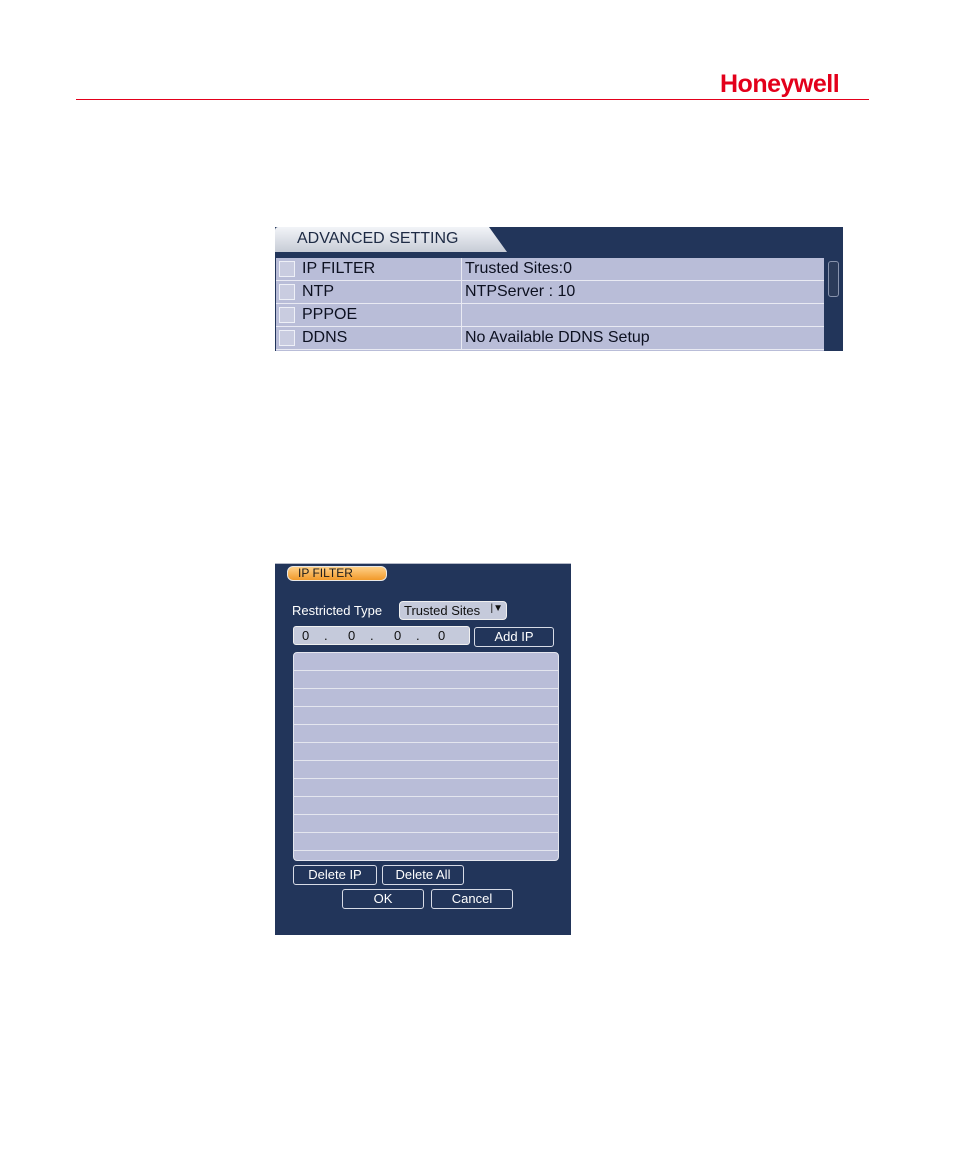 The width and height of the screenshot is (954, 1157). I want to click on ip-list-table, so click(426, 756).